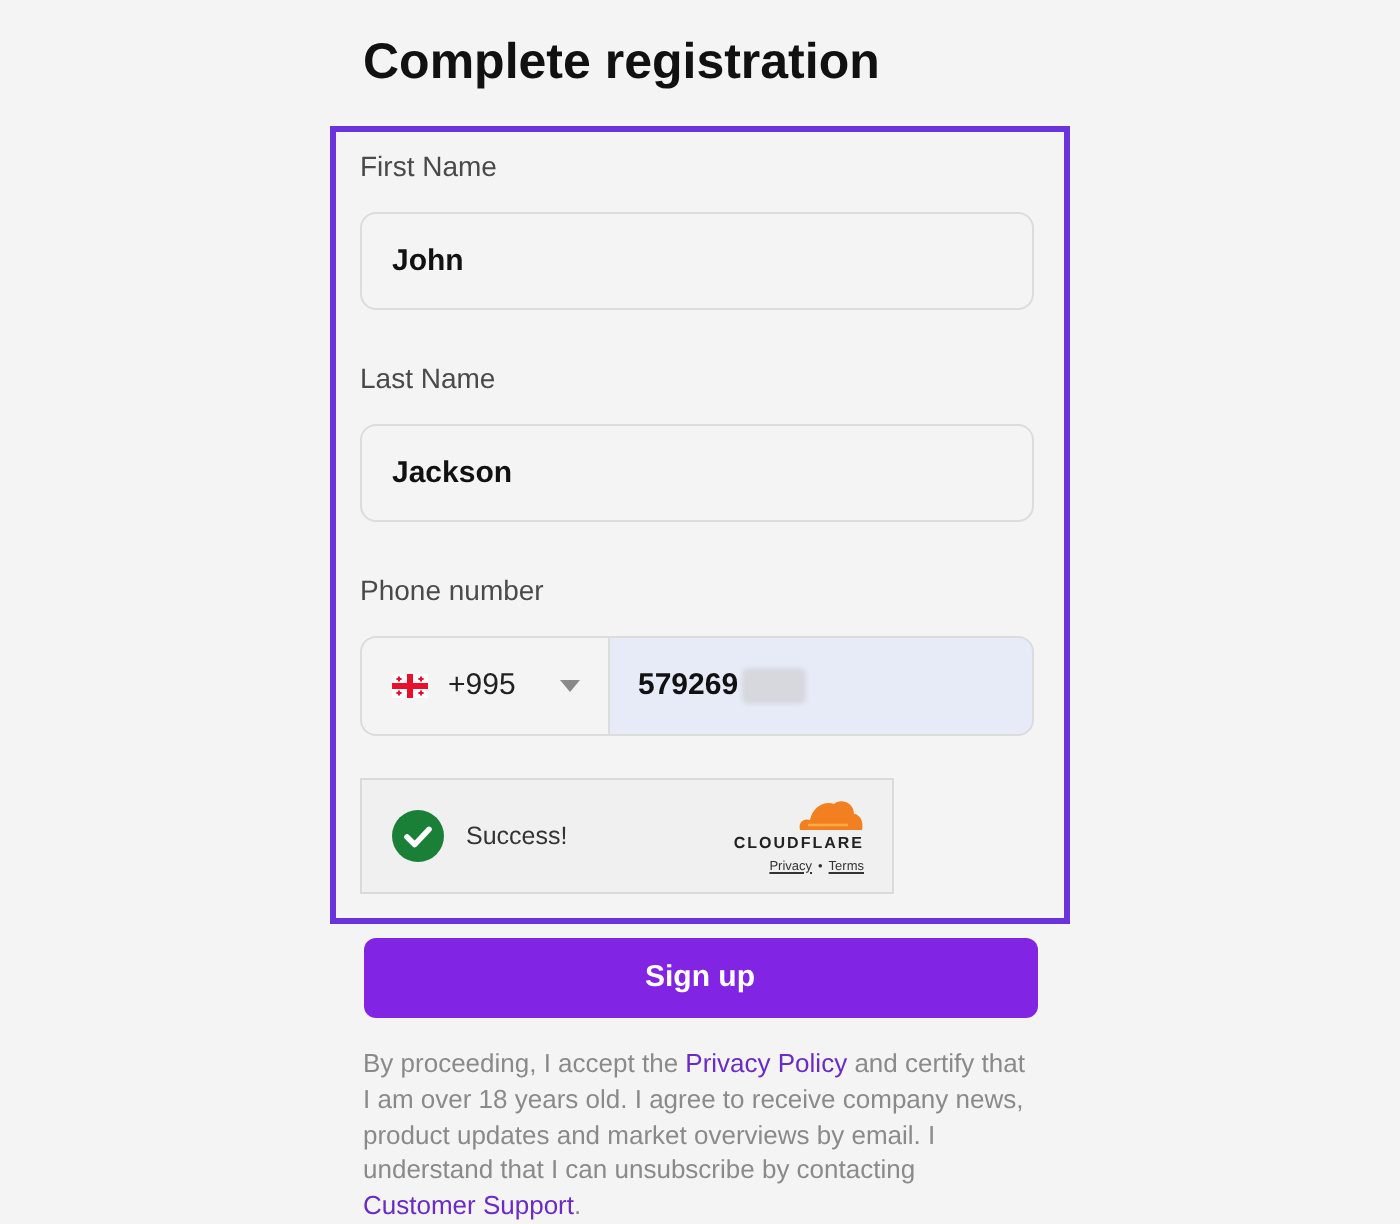 The height and width of the screenshot is (1224, 1400). What do you see at coordinates (821, 686) in the screenshot?
I see `phone-number-field: 579269` at bounding box center [821, 686].